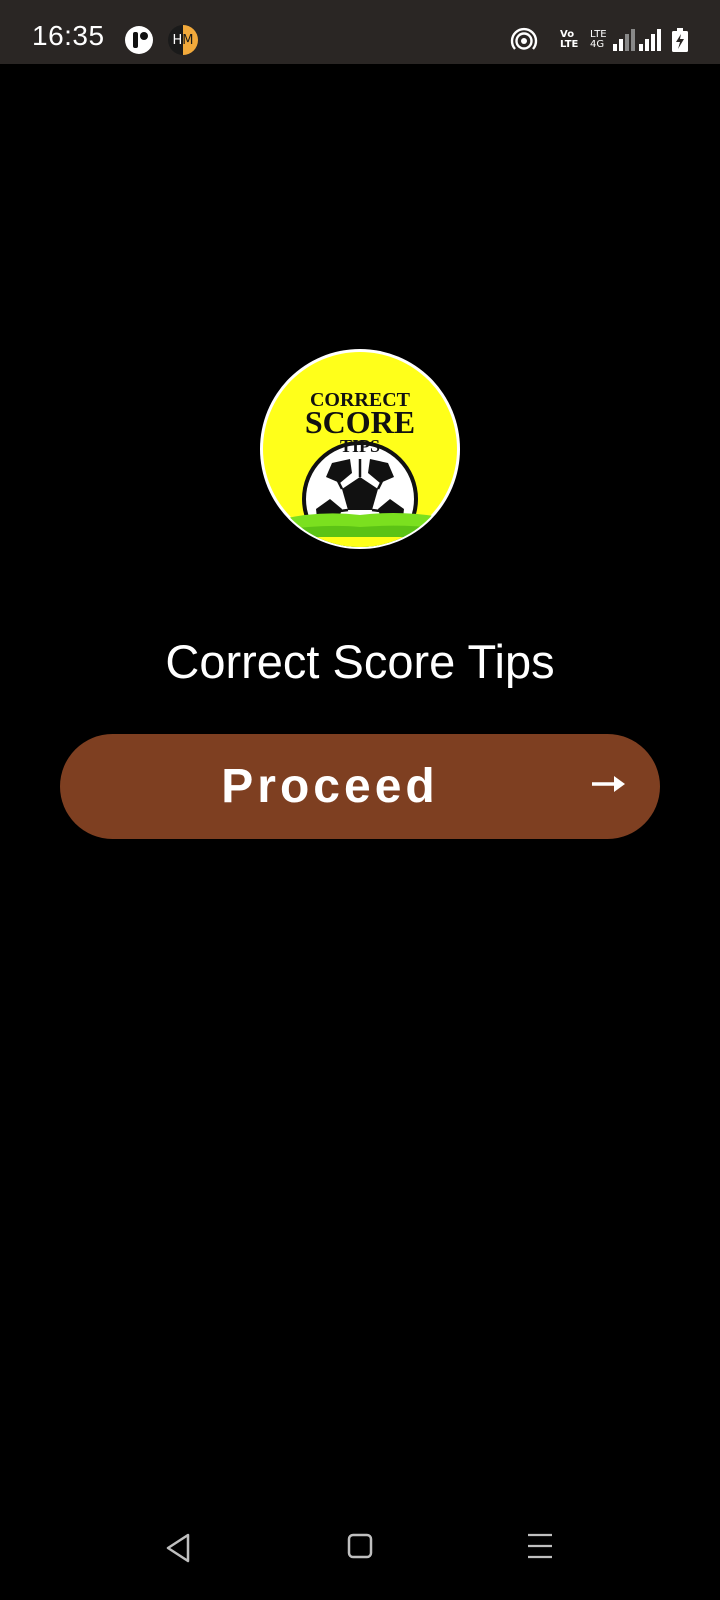  Describe the element at coordinates (680, 40) in the screenshot. I see `battery-charging-icon` at that location.